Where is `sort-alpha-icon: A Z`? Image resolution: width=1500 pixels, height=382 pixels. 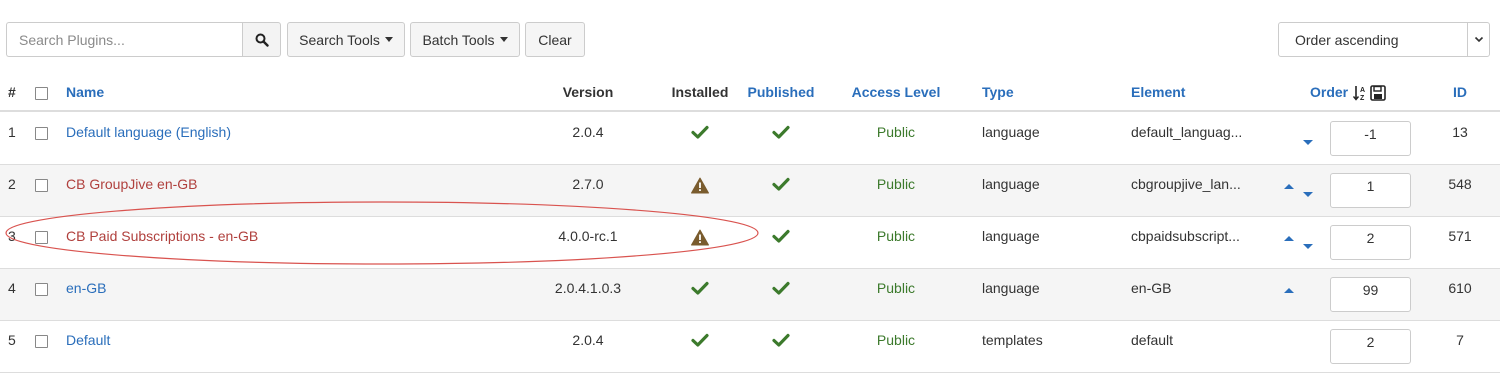 sort-alpha-icon: A Z is located at coordinates (1360, 93).